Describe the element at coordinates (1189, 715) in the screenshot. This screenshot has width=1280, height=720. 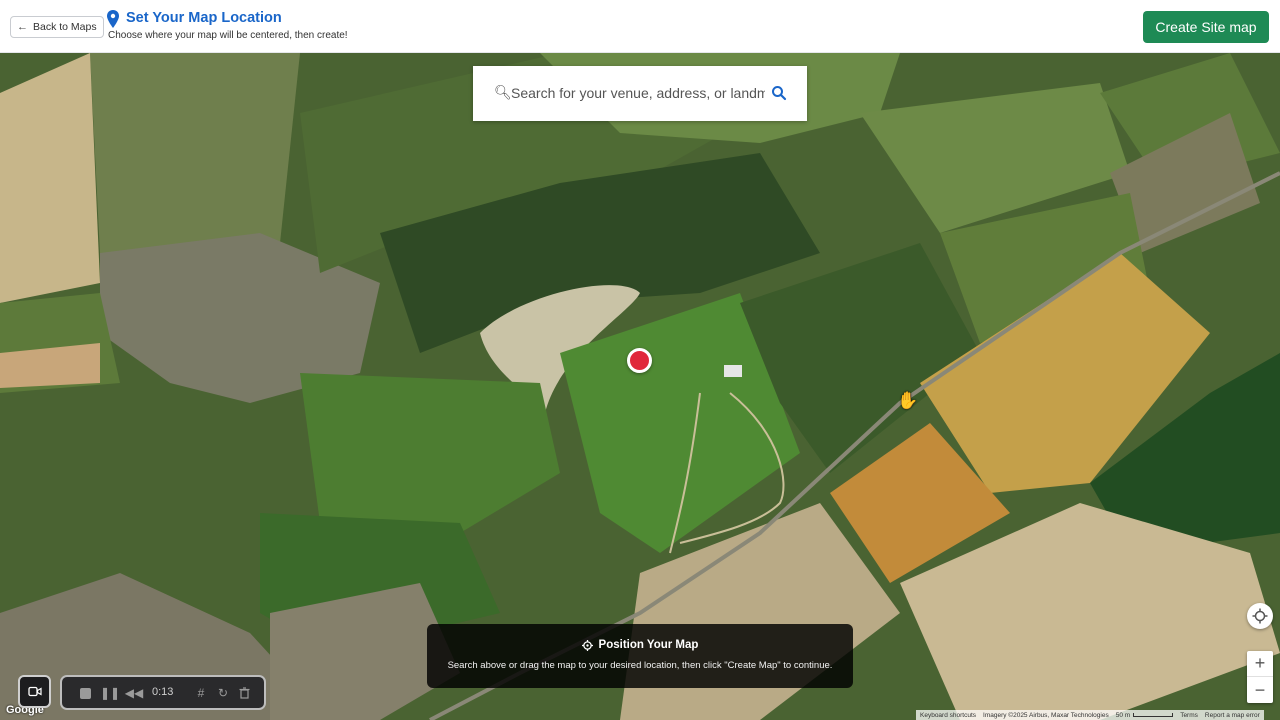
I see `terms-link: Terms` at that location.